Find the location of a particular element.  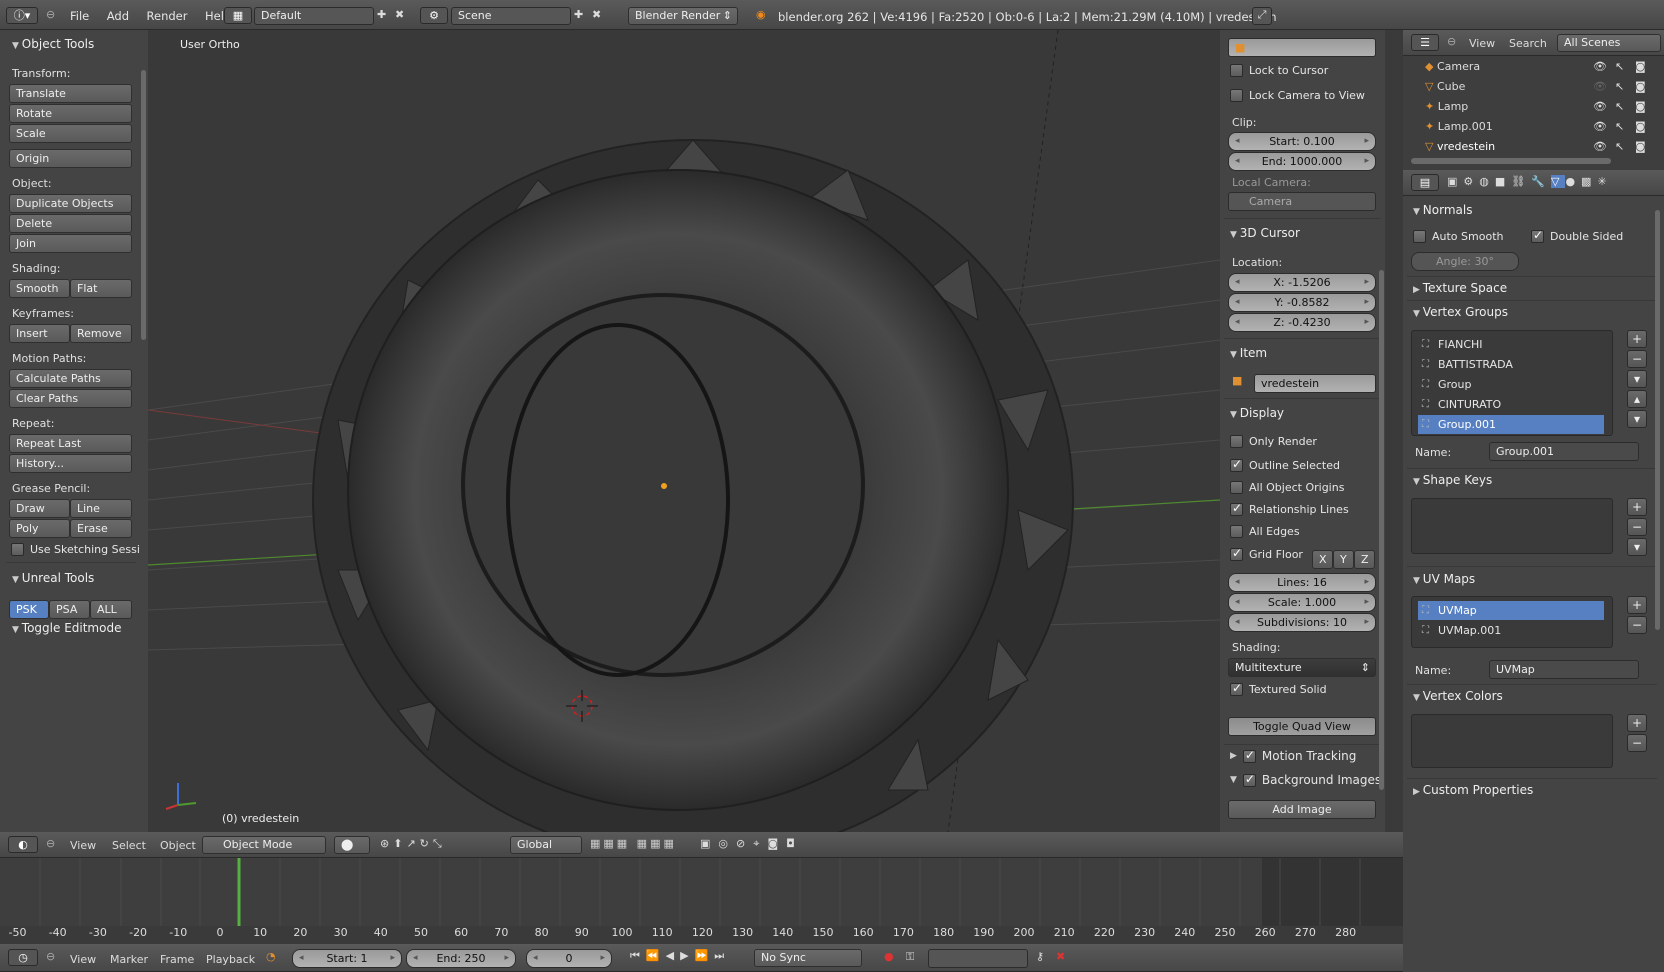

preview-range-icon: ◔ is located at coordinates (271, 956).